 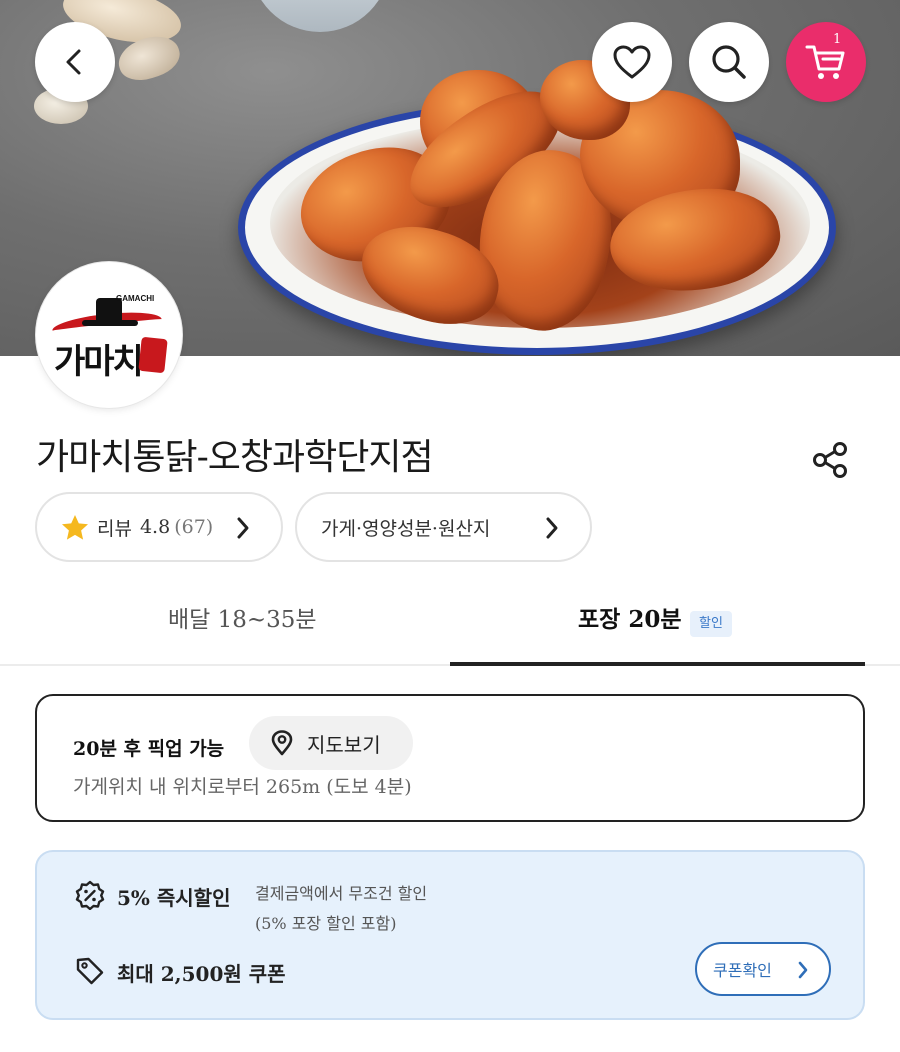 I want to click on share-icon, so click(x=830, y=460).